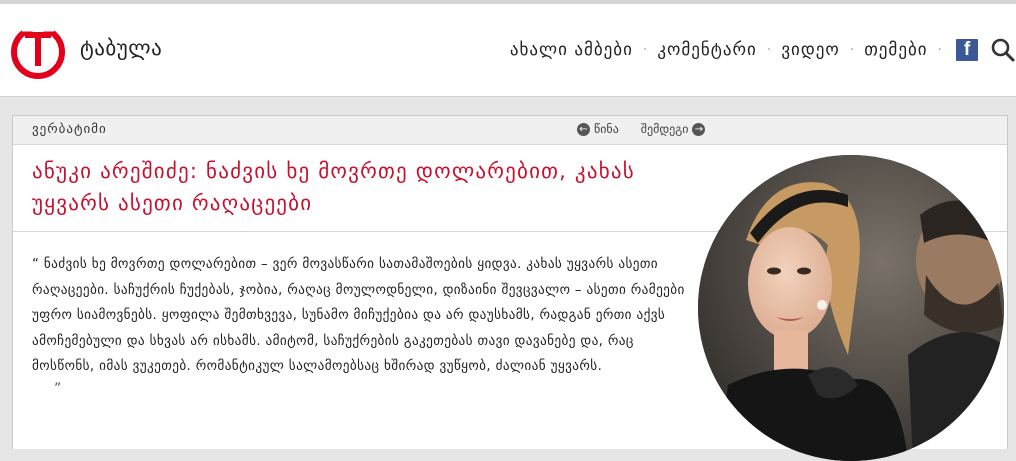  What do you see at coordinates (36, 264) in the screenshot?
I see `quote-open-mark: “` at bounding box center [36, 264].